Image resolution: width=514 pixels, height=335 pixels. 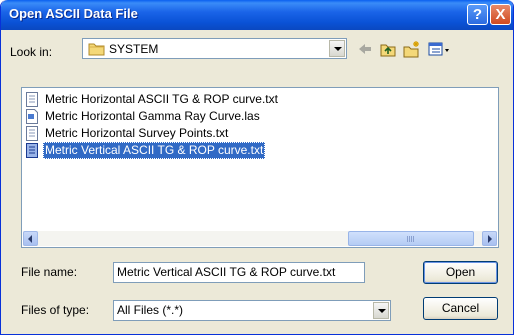 I want to click on back-arrow-icon, so click(x=365, y=49).